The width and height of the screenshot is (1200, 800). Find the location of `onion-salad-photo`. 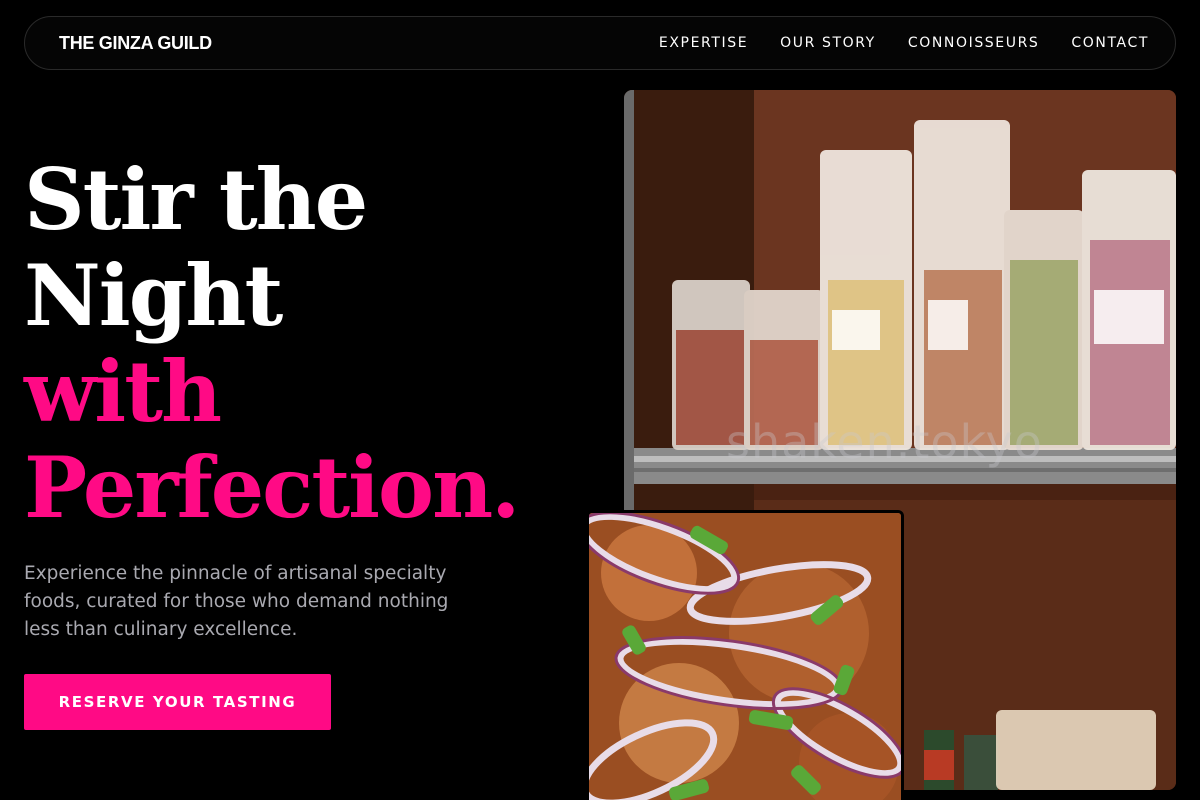

onion-salad-photo is located at coordinates (745, 655).